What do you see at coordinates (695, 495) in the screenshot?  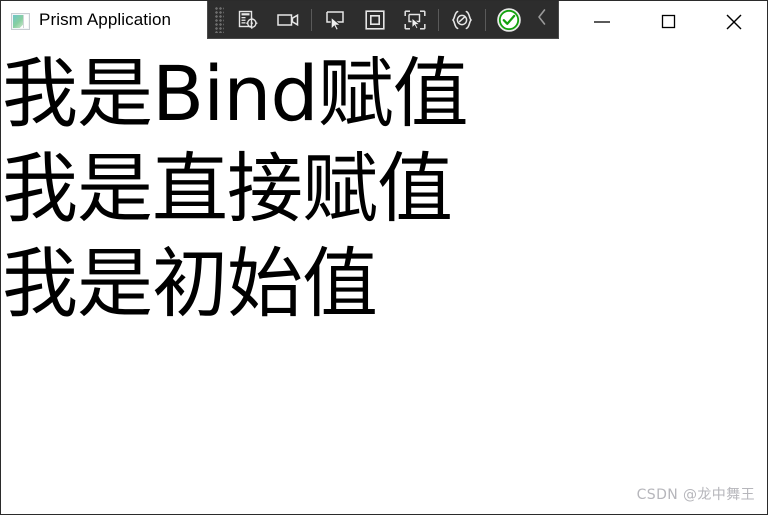 I see `csdn-watermark: CSDN @龙中舞王` at bounding box center [695, 495].